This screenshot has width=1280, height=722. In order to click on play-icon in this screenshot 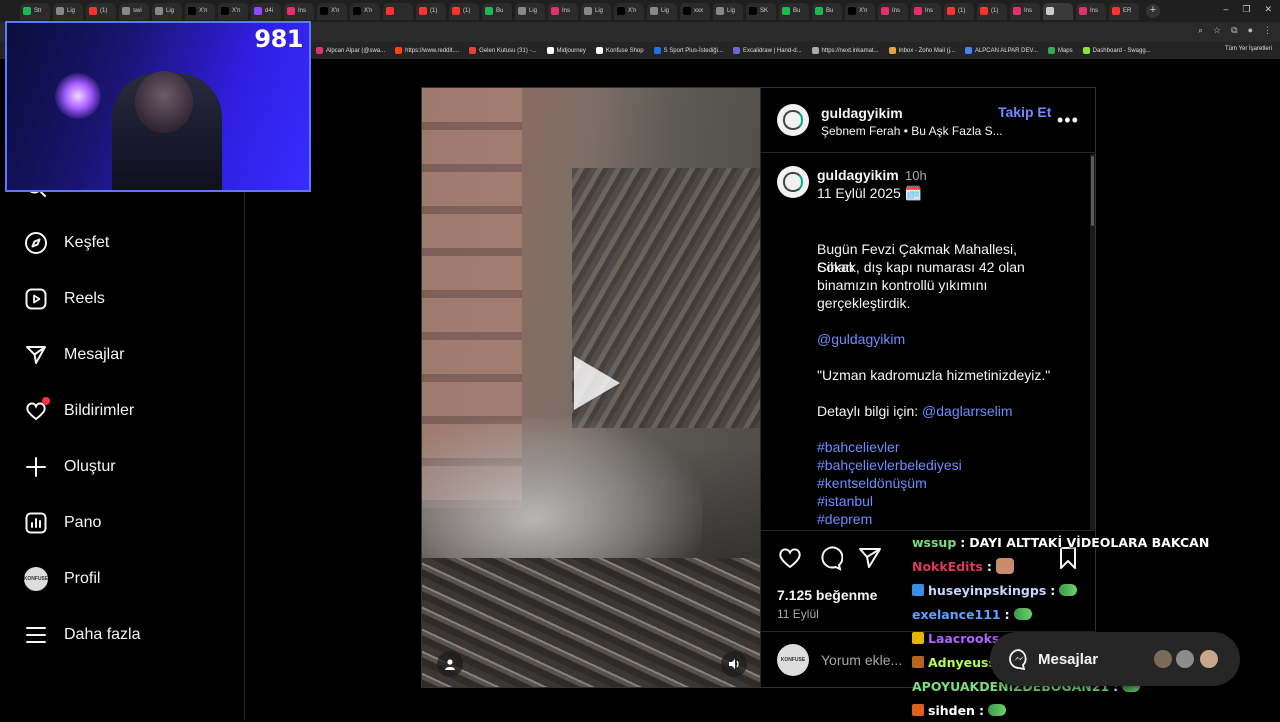, I will do `click(593, 383)`.